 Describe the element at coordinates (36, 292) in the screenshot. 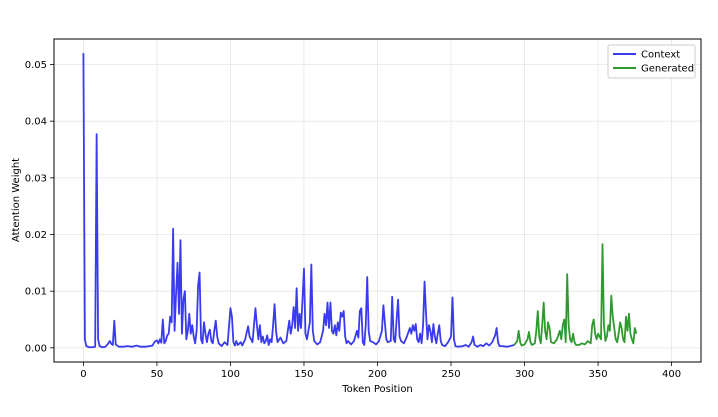

I see `y-tick-label: 0.01` at that location.